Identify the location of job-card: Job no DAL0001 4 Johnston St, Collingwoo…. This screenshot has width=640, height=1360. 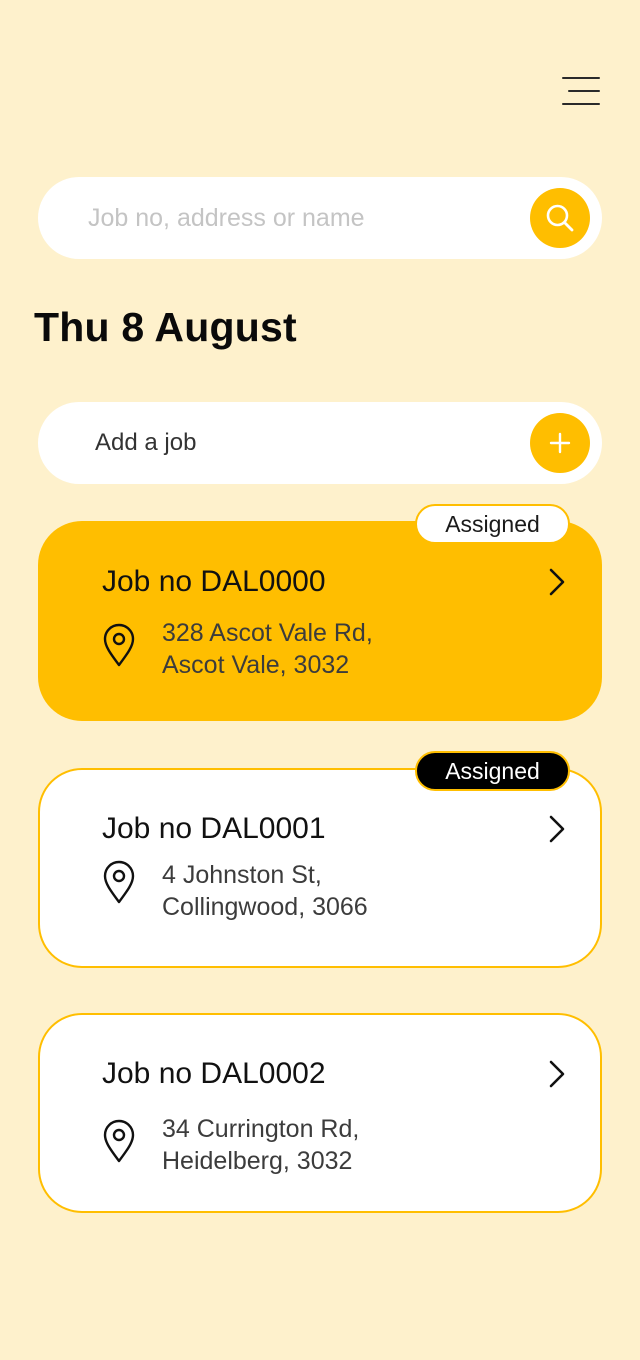
(320, 868).